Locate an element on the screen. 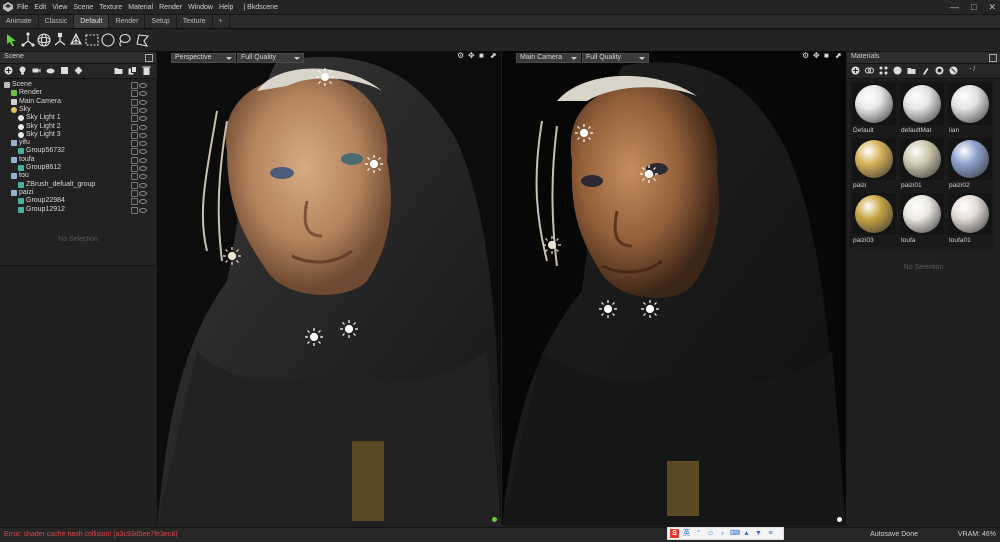 The width and height of the screenshot is (1000, 542). polygon-select-icon is located at coordinates (142, 40).